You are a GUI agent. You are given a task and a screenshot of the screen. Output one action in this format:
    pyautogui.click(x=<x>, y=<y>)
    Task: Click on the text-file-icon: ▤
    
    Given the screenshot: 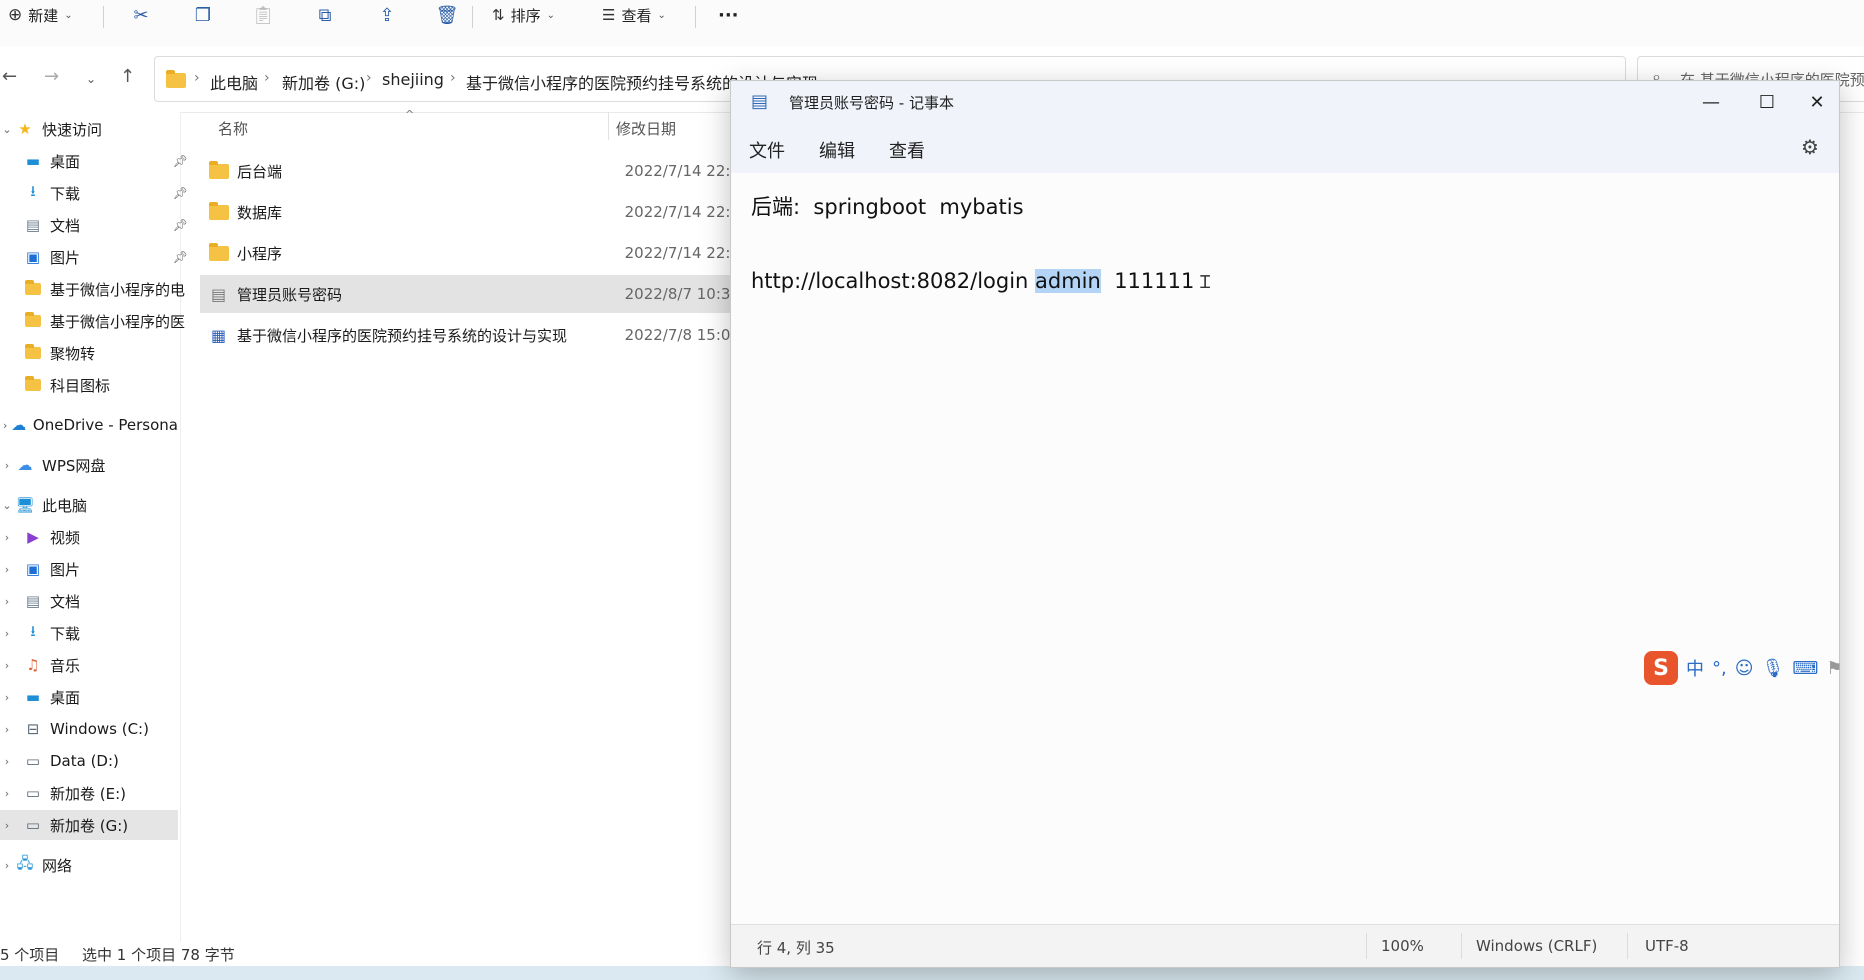 What is the action you would take?
    pyautogui.click(x=218, y=294)
    